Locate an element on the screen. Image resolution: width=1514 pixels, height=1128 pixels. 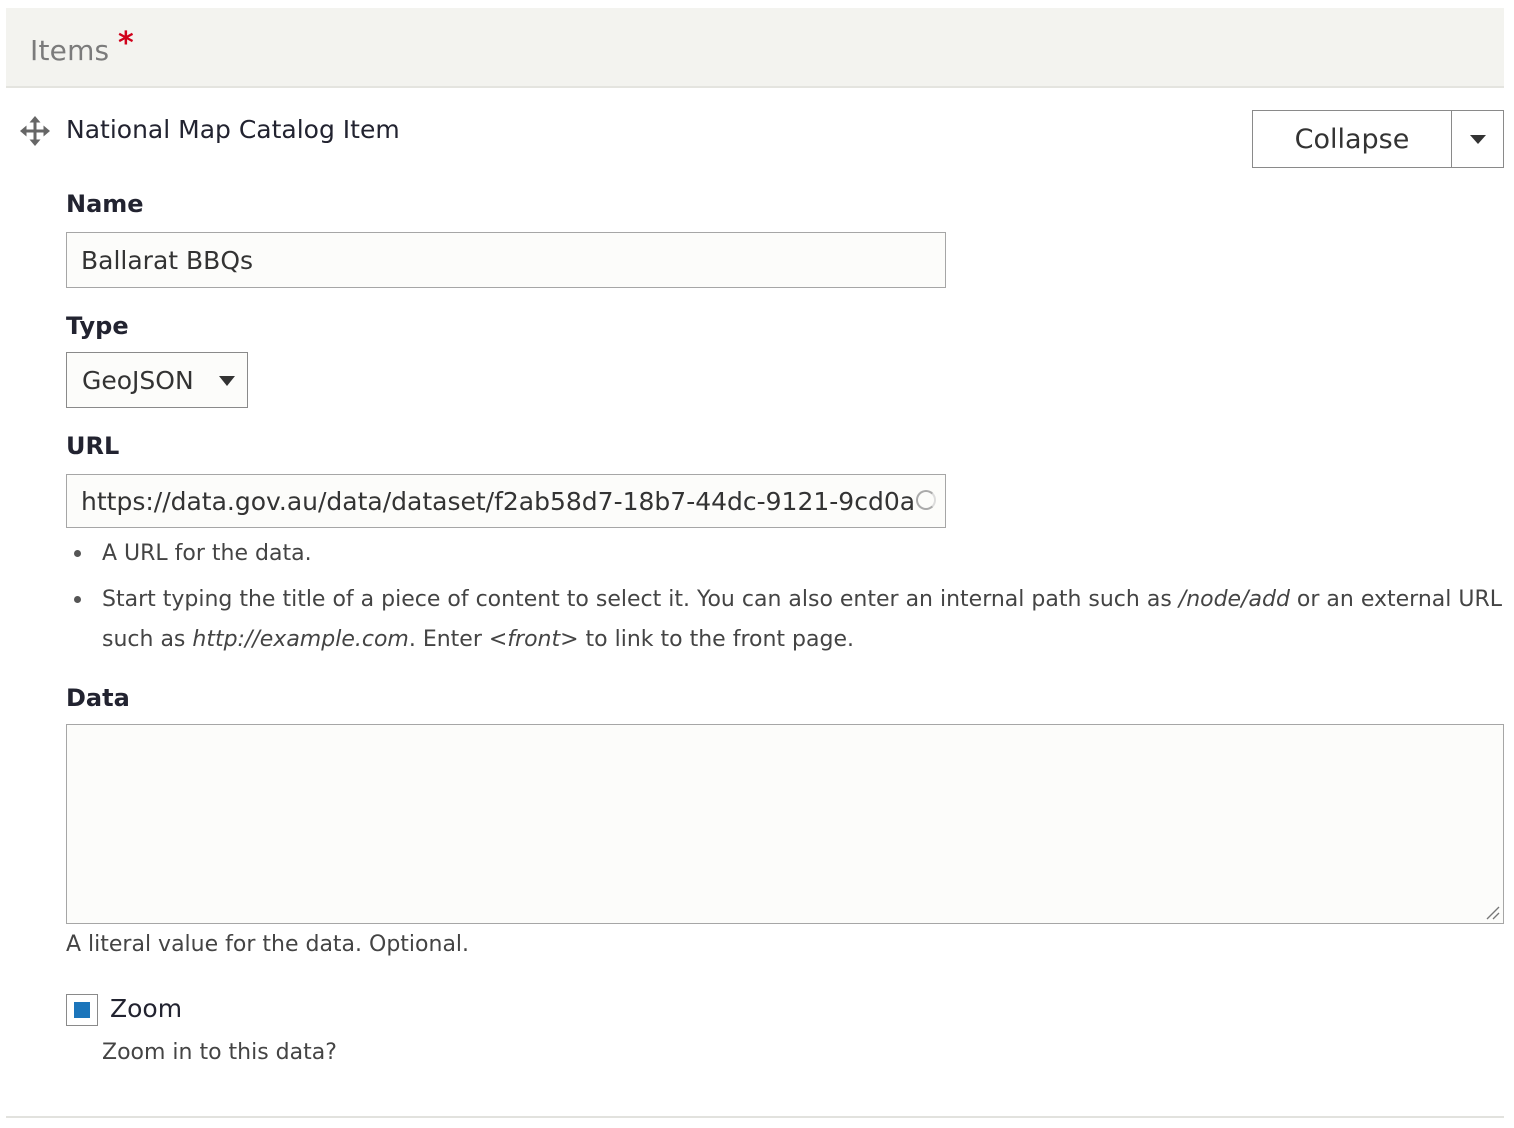
zoom-checkbox is located at coordinates (82, 1010).